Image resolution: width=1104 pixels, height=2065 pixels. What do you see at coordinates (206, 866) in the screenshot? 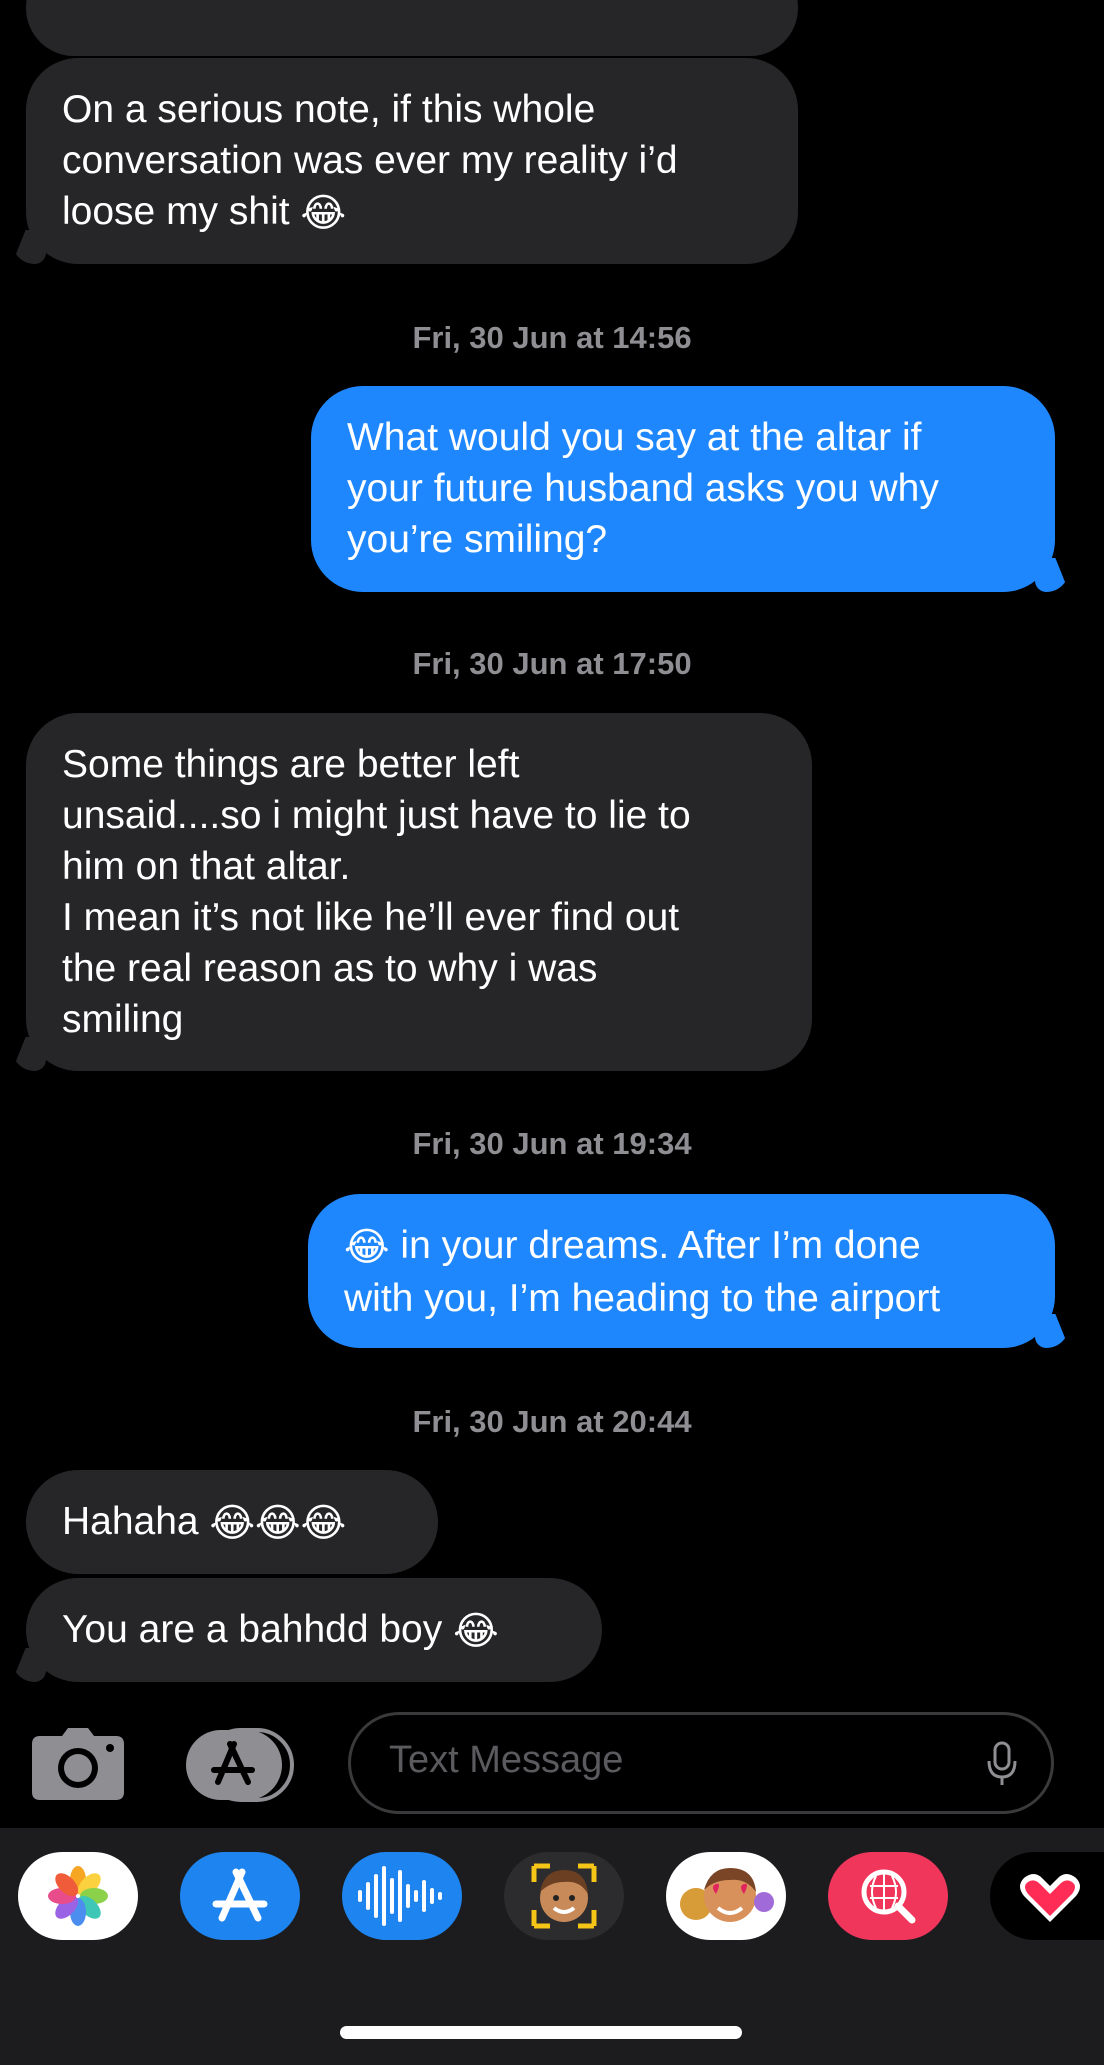
I see `message-line: him on that altar.` at bounding box center [206, 866].